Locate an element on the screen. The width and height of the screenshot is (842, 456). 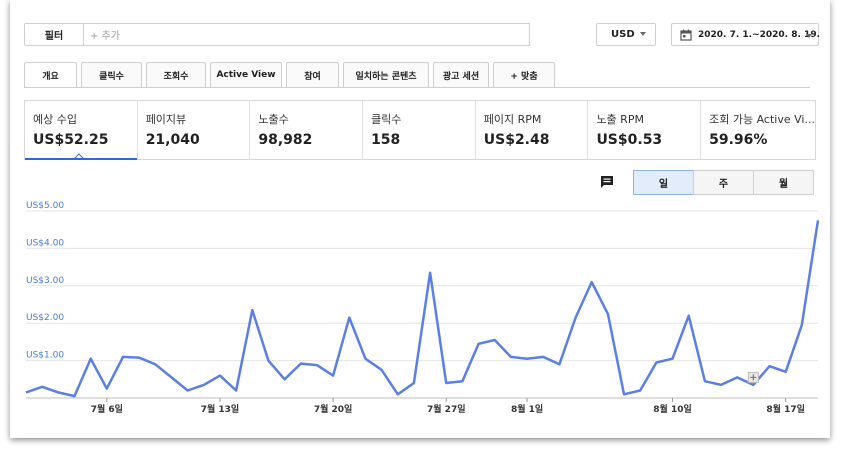
y-tick-label: US$2.00 is located at coordinates (45, 318).